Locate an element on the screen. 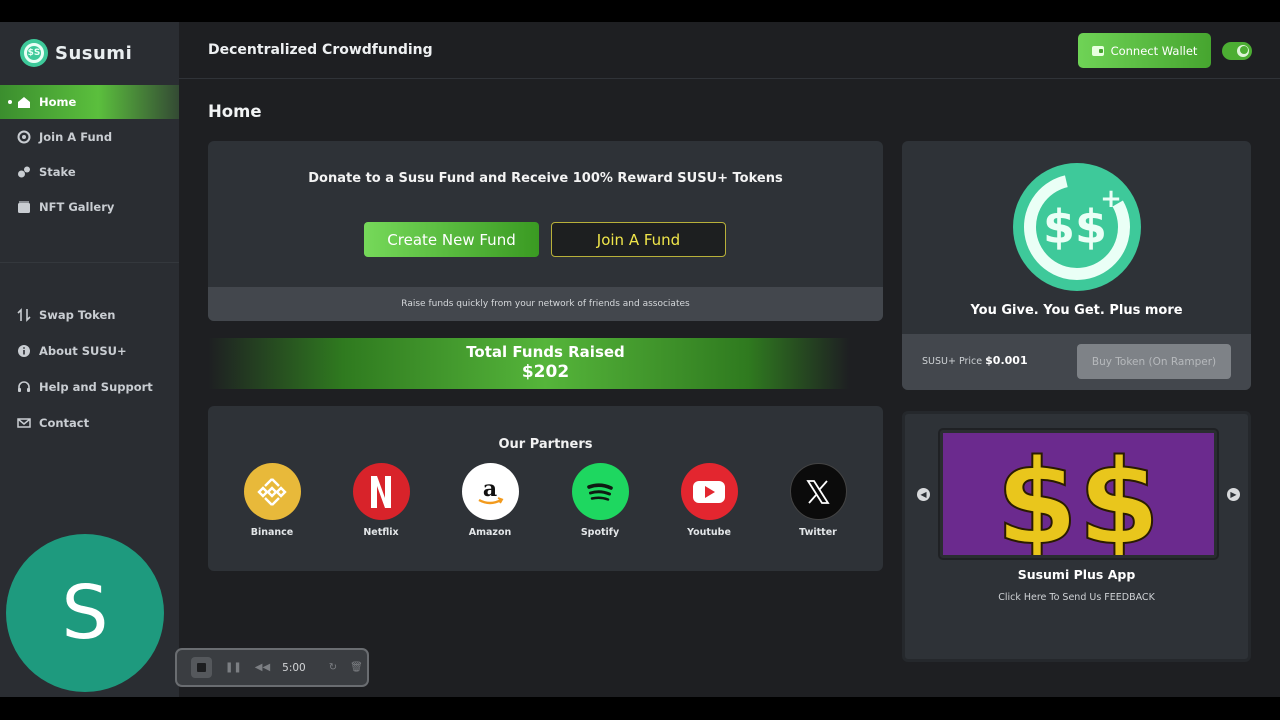 The height and width of the screenshot is (720, 1280). sidebar-item-label: Contact is located at coordinates (64, 423).